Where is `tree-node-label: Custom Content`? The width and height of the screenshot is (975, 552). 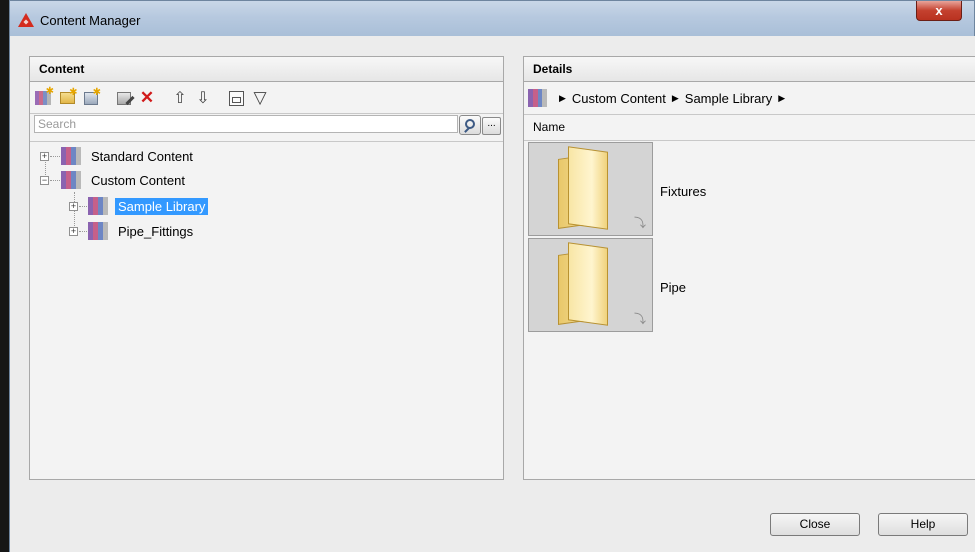 tree-node-label: Custom Content is located at coordinates (138, 180).